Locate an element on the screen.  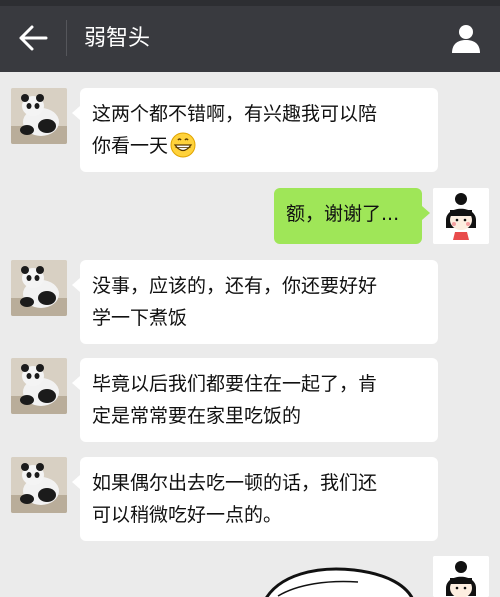
title-bar: 弱智头 is located at coordinates (250, 36).